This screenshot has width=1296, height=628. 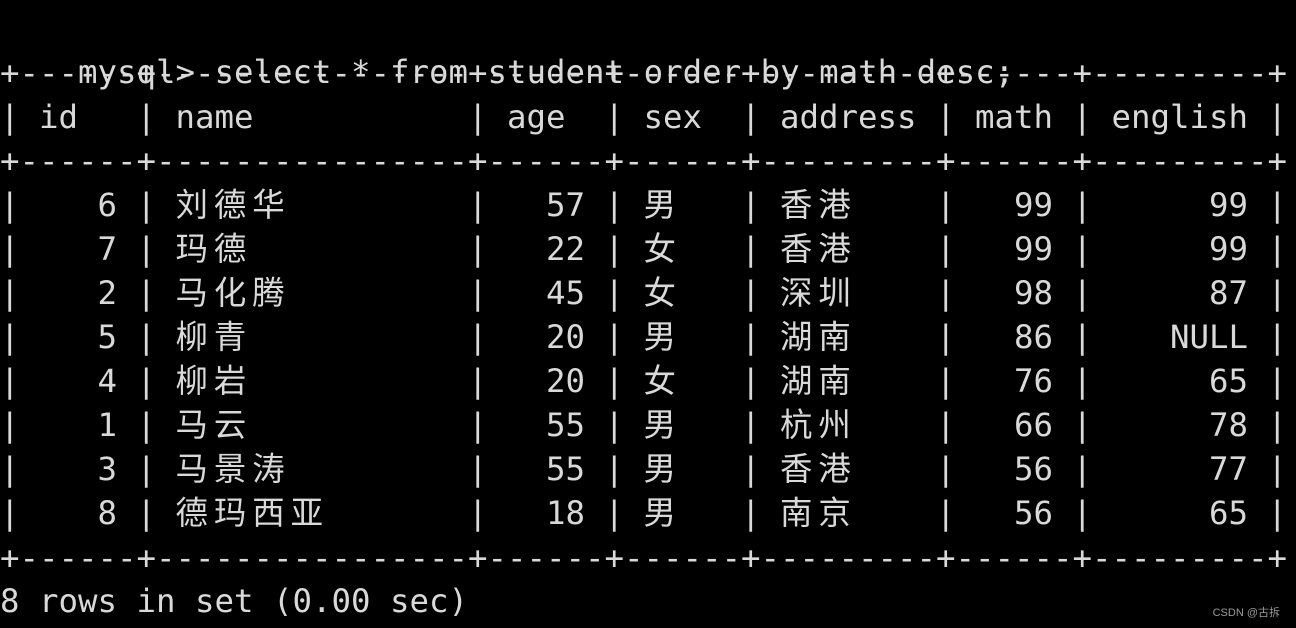 I want to click on cell-english: 99, so click(x=1228, y=249).